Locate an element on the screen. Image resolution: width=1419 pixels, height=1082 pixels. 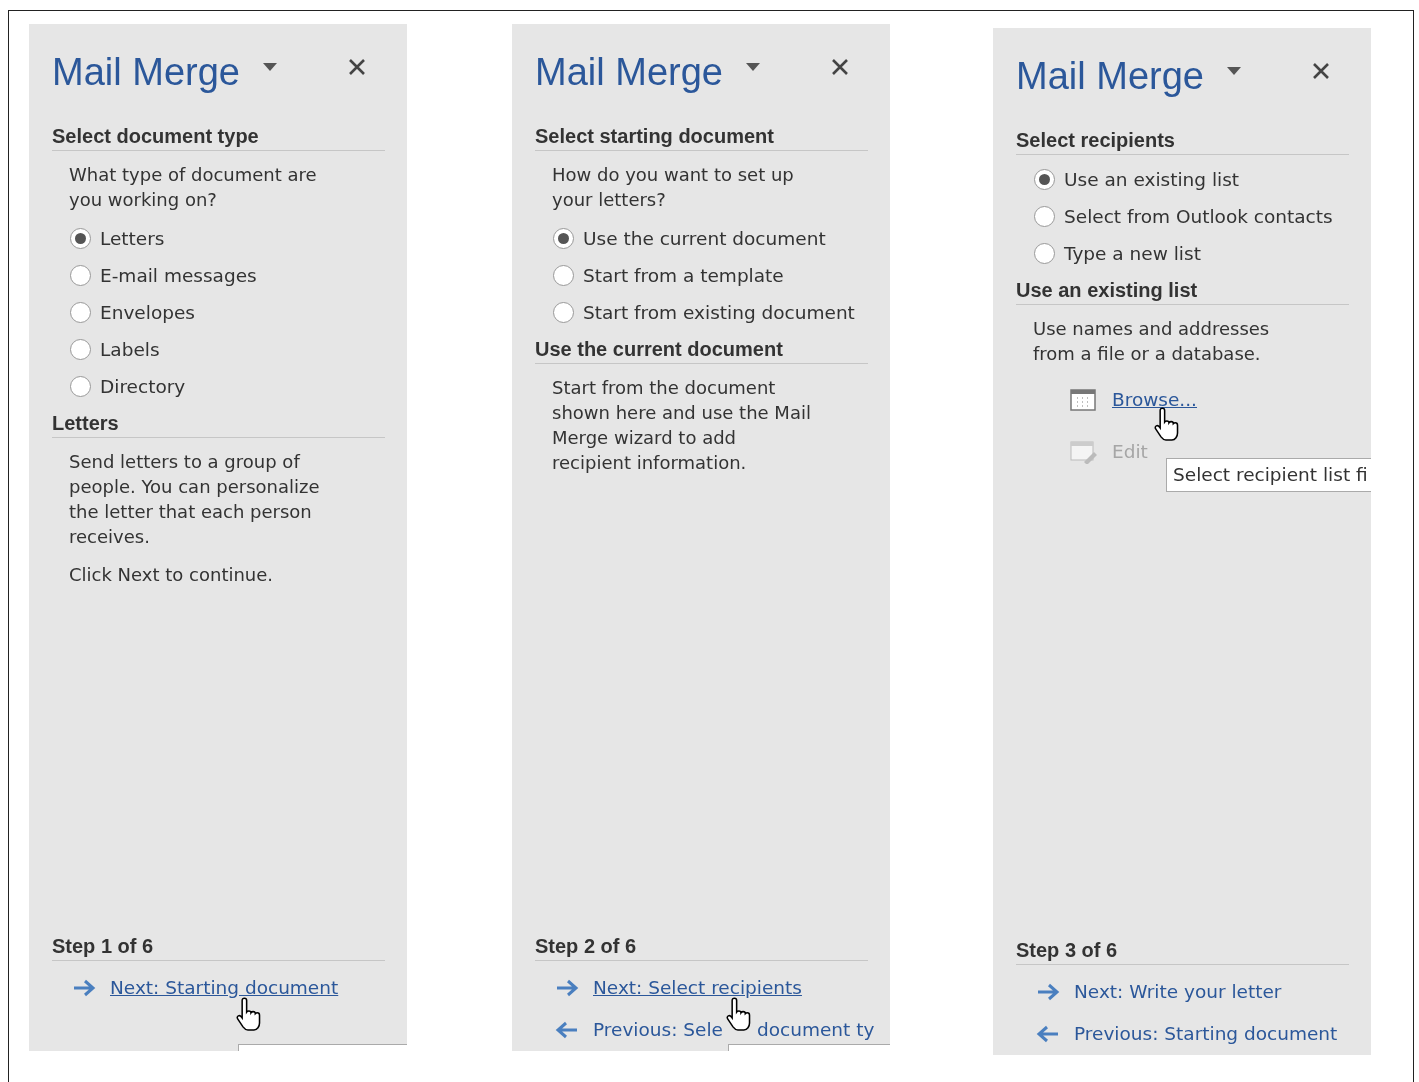
radio-label: Labels is located at coordinates (130, 349).